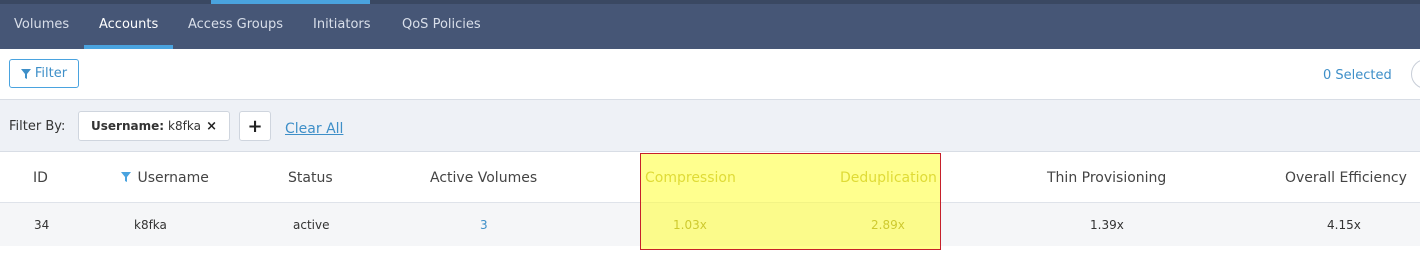  I want to click on cell-deduplication: 2.89x, so click(888, 225).